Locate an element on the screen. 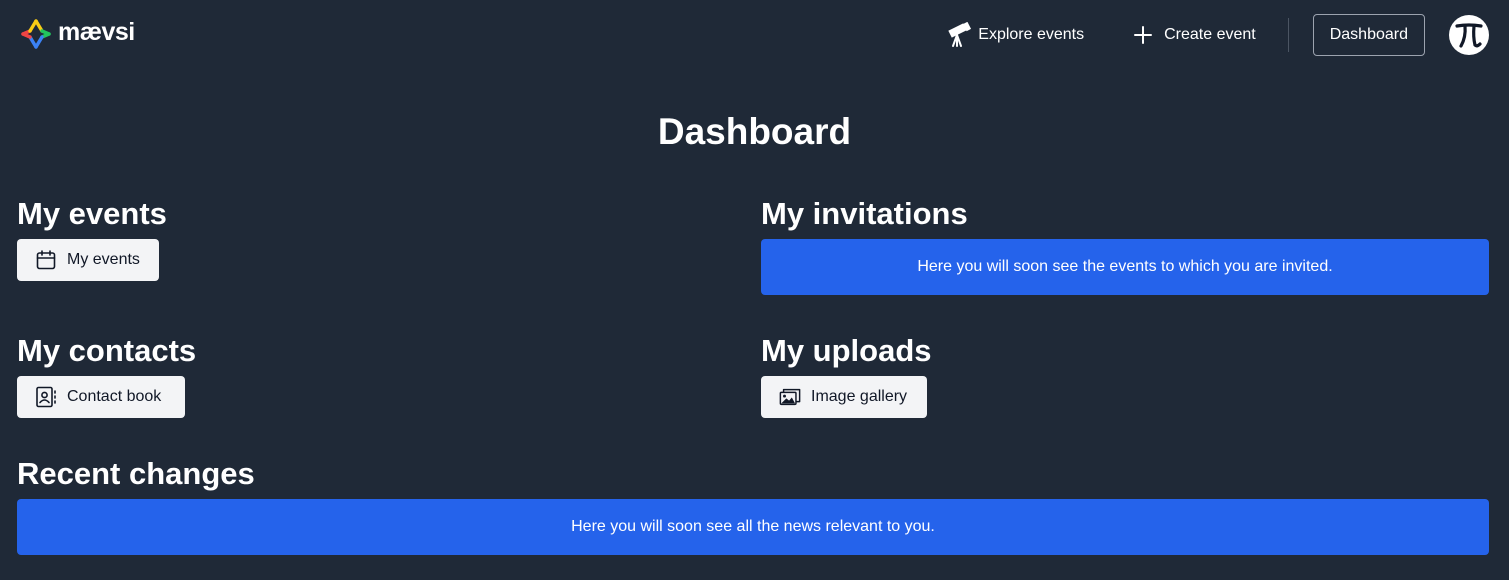 The image size is (1509, 580). image-gallery-icon is located at coordinates (790, 397).